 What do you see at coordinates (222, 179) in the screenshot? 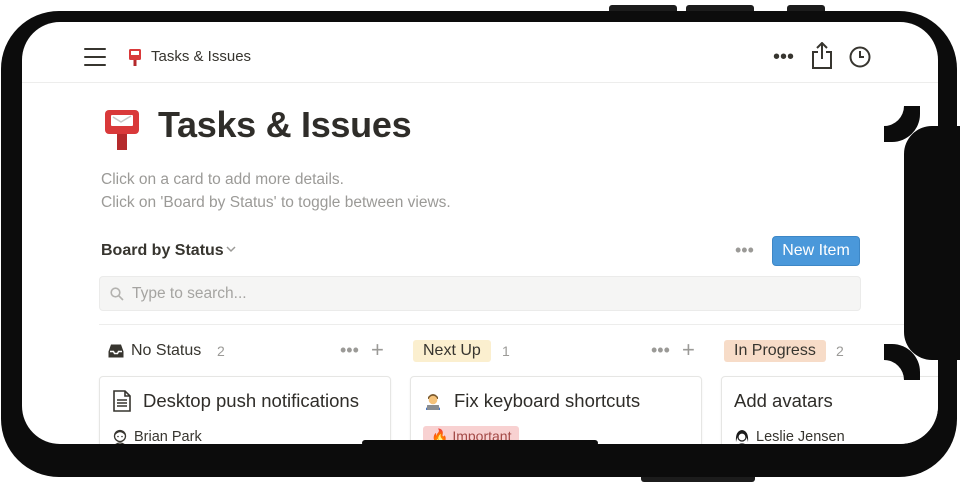
I see `page-description-line-1: Click on a card to add more details.` at bounding box center [222, 179].